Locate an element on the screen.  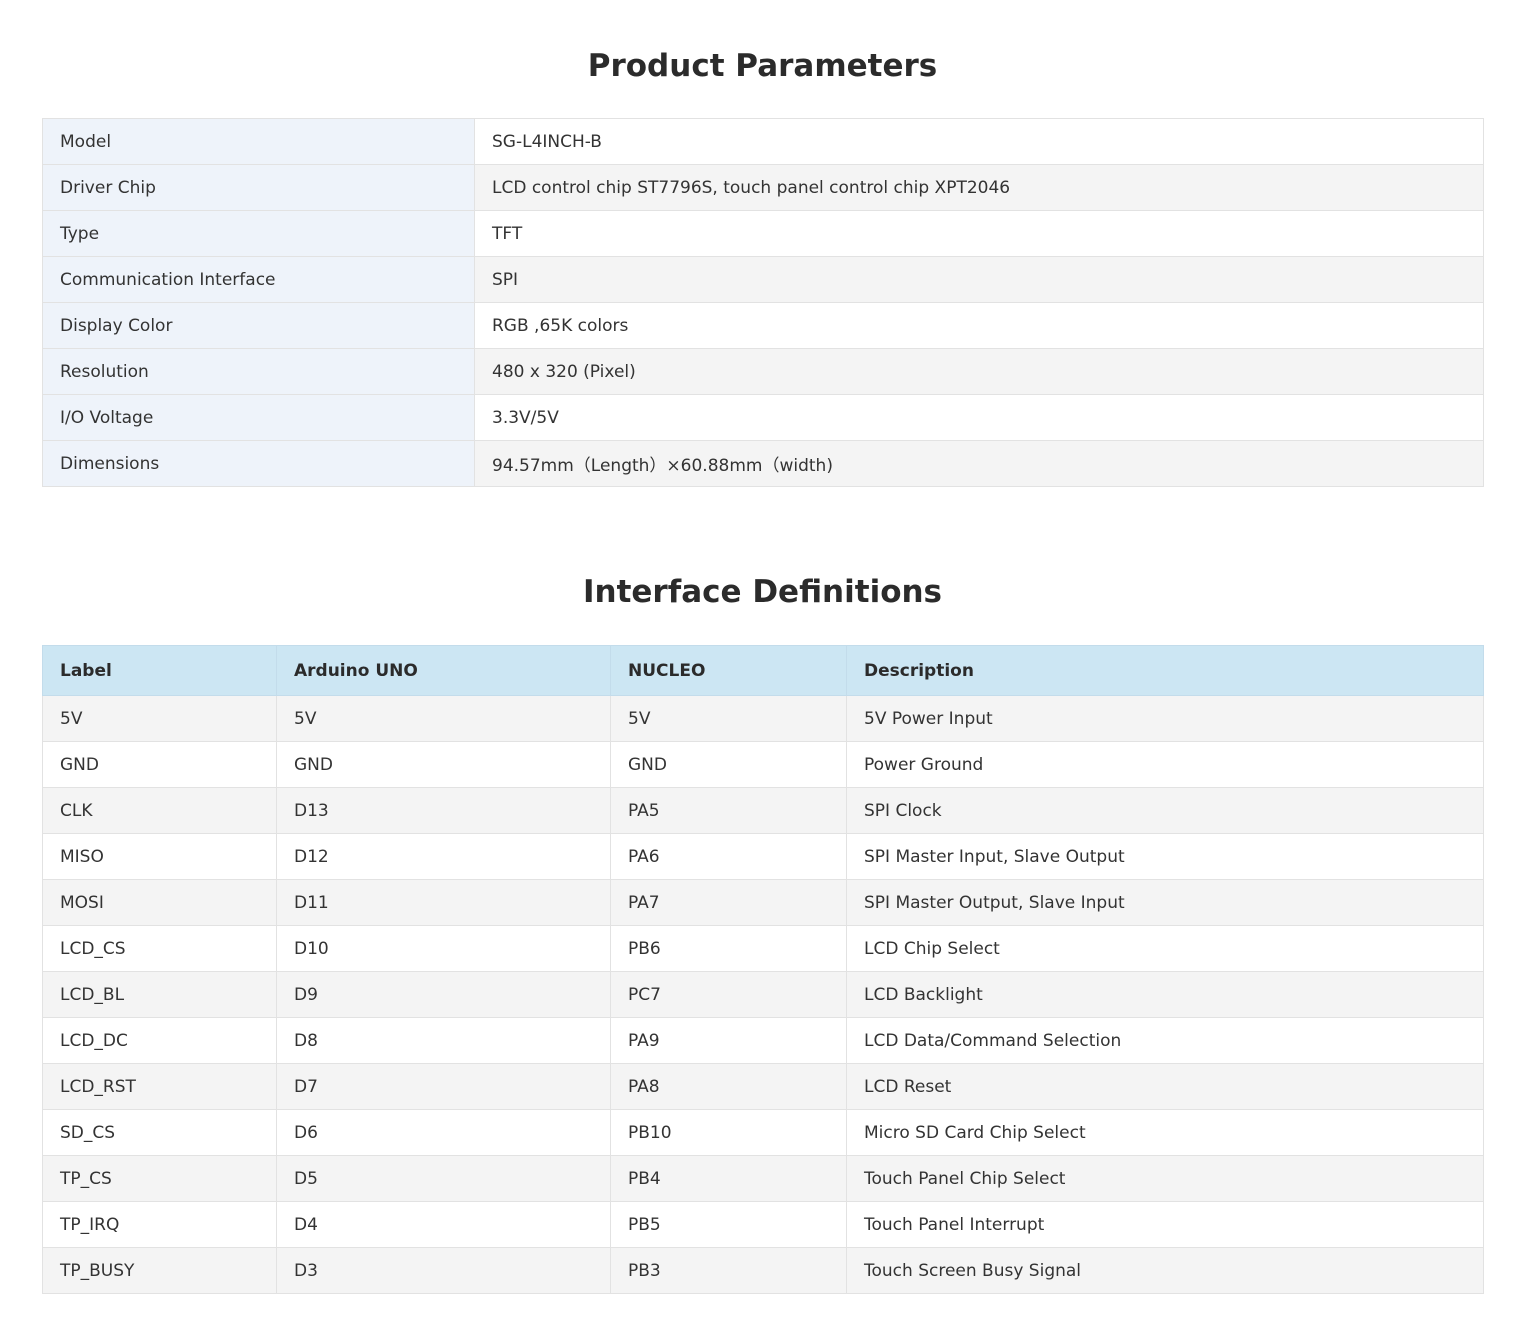
pin-label: TP_IRQ is located at coordinates (159, 1224).